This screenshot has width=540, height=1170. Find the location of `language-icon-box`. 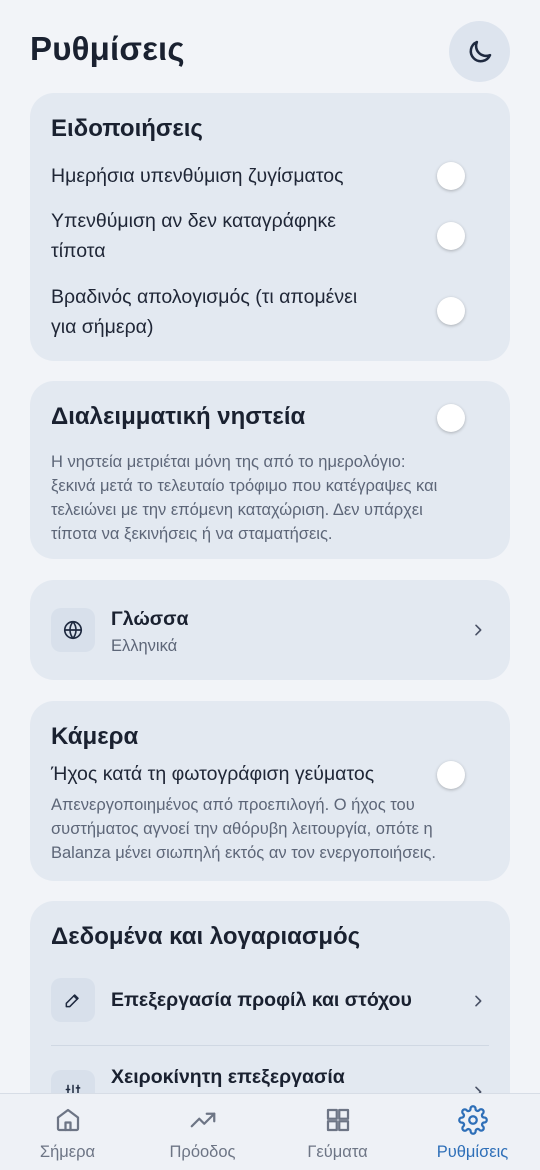

language-icon-box is located at coordinates (73, 630).